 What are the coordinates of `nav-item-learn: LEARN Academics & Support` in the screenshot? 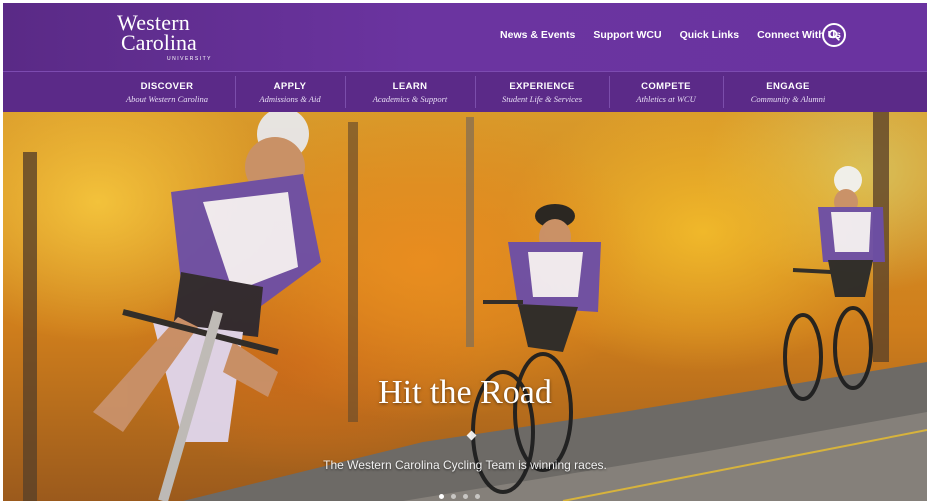 It's located at (410, 92).